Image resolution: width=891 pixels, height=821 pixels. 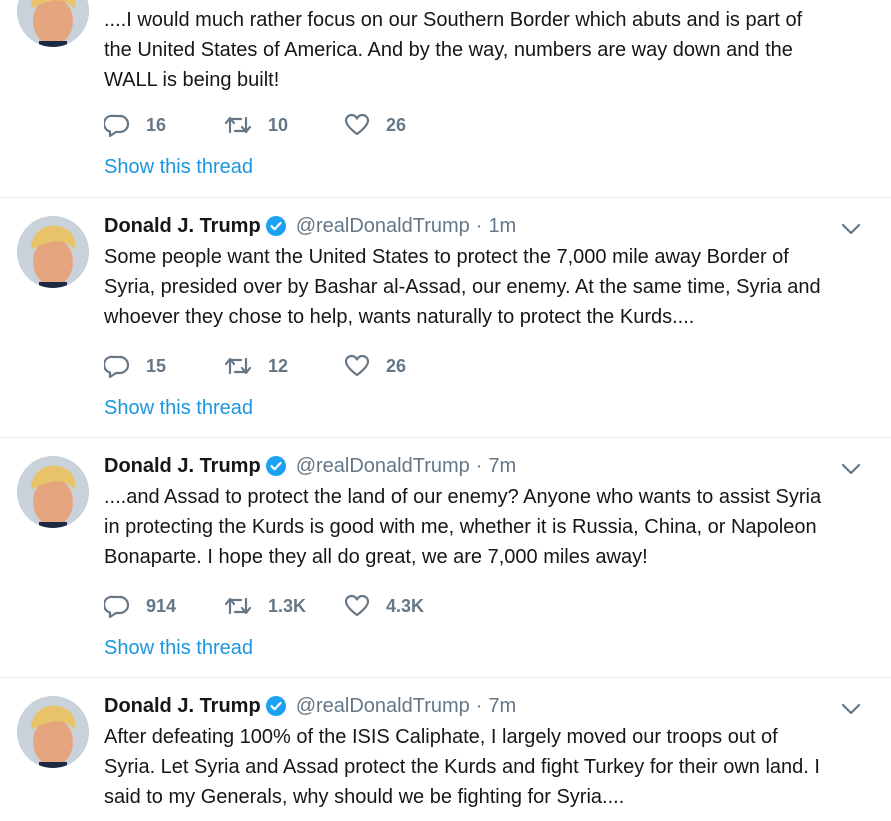 I want to click on retweet-count: 1.3K, so click(x=287, y=605).